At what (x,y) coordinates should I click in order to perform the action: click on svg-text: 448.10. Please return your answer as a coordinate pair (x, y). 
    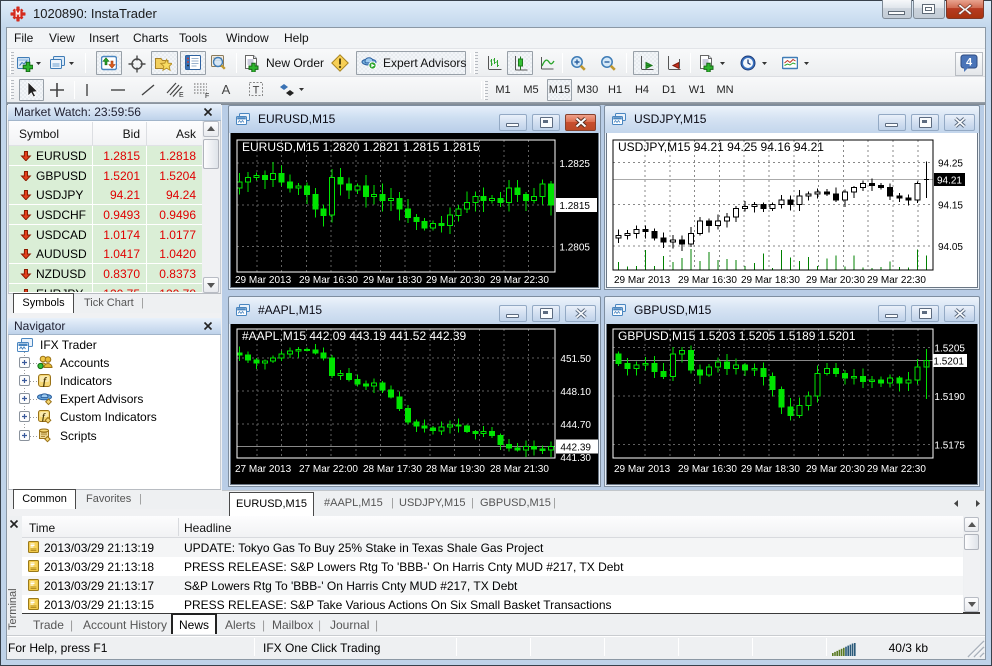
    Looking at the image, I should click on (575, 392).